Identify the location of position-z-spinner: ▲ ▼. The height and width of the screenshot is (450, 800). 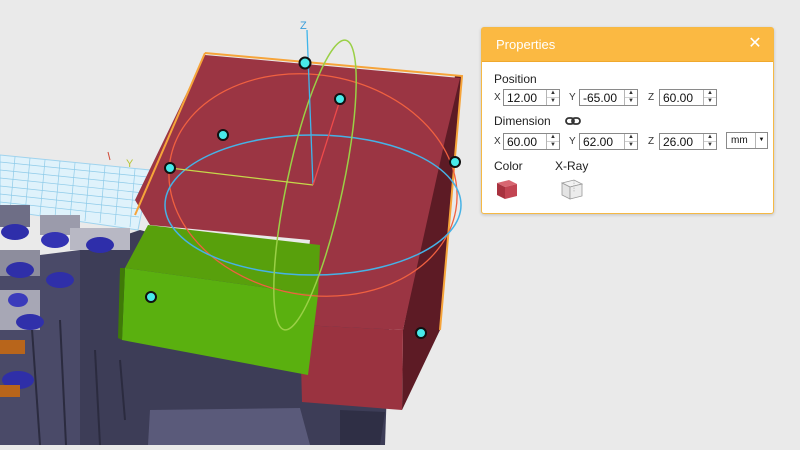
(709, 97).